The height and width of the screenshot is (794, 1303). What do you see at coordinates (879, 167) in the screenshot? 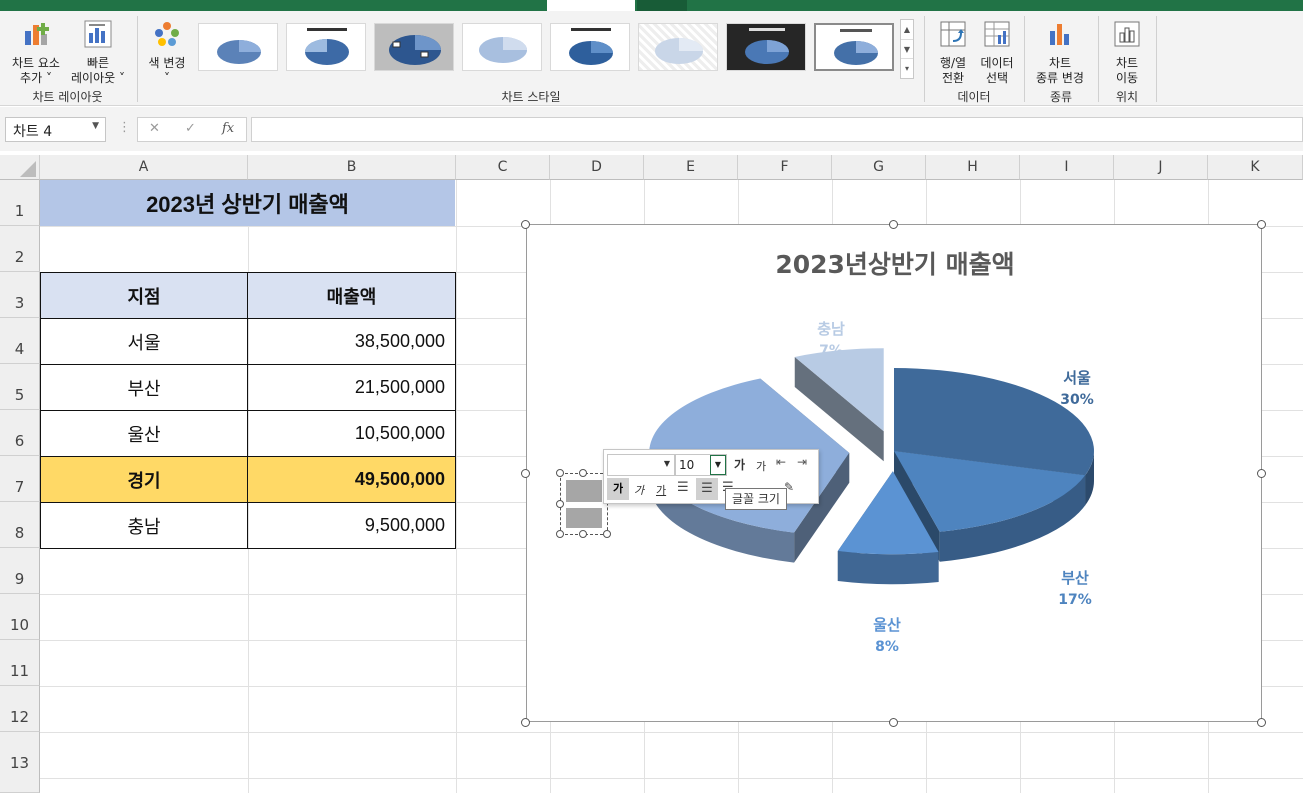
I see `column-header-g: G` at bounding box center [879, 167].